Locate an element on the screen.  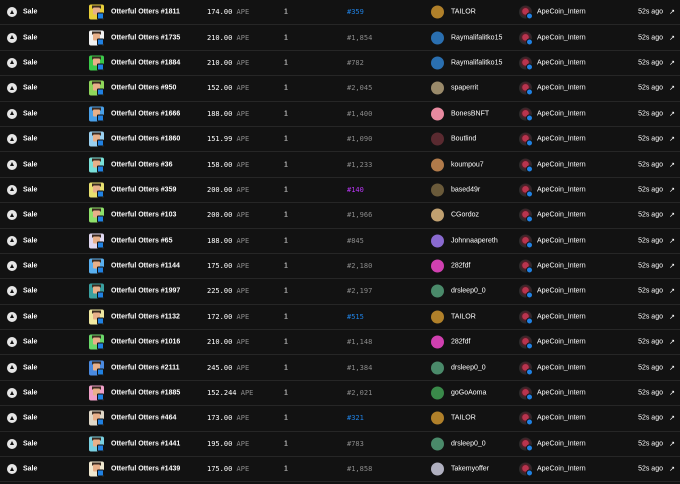
item-name-link: Otterful Otters #2111 is located at coordinates (145, 367).